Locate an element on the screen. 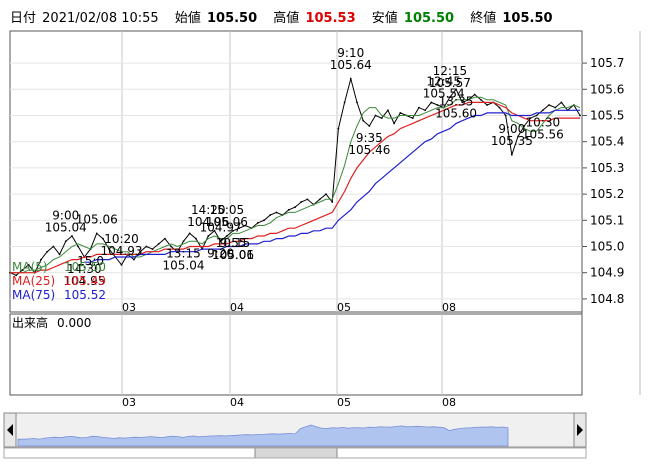  scroll-thumb is located at coordinates (296, 453).